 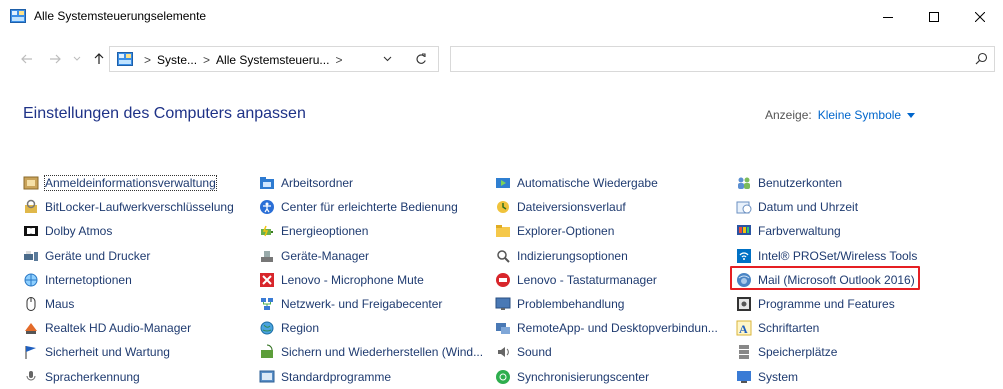 What do you see at coordinates (31, 183) in the screenshot?
I see `credential-manager-icon` at bounding box center [31, 183].